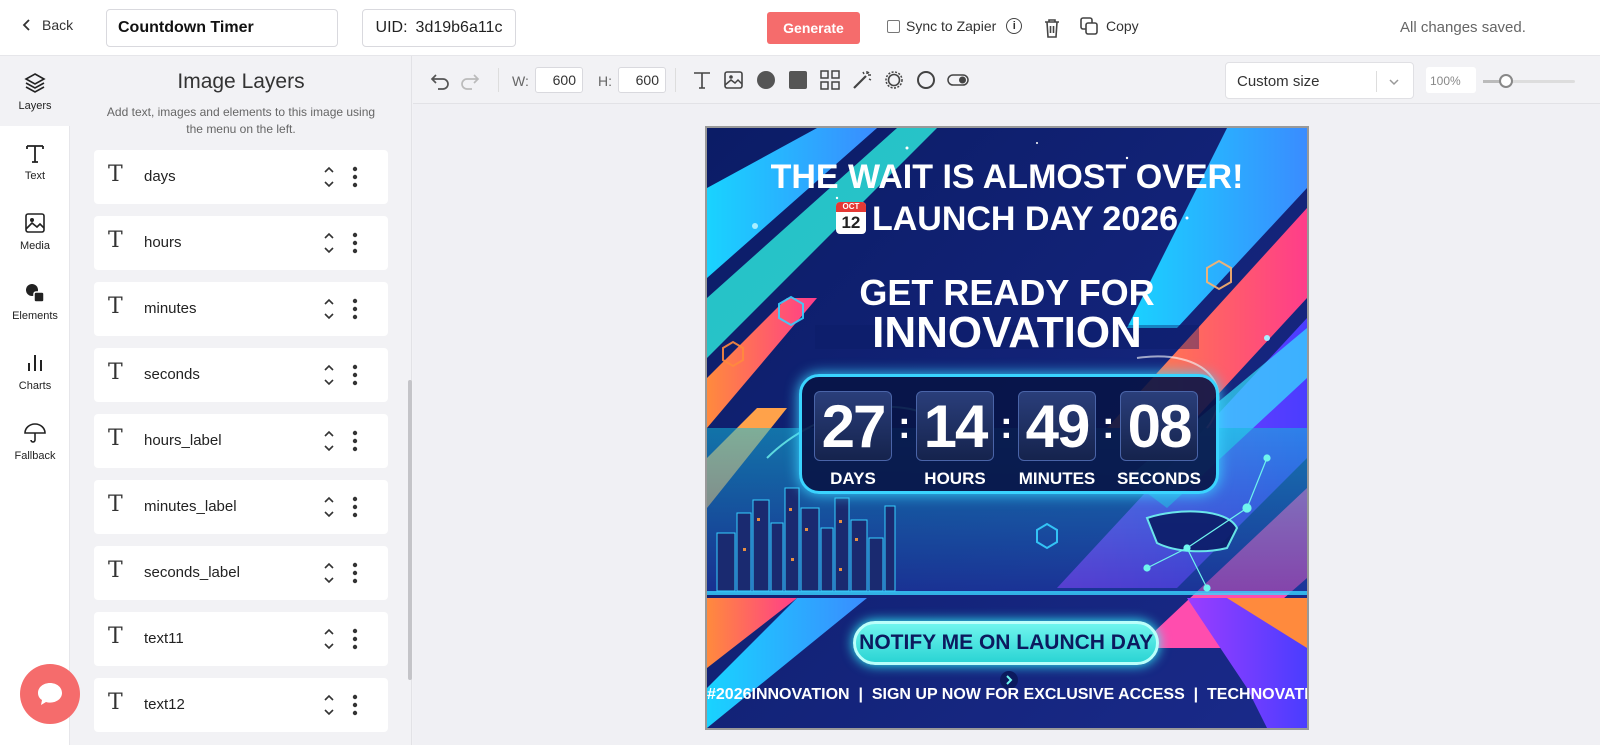 The height and width of the screenshot is (745, 1600). Describe the element at coordinates (470, 80) in the screenshot. I see `redo-icon` at that location.